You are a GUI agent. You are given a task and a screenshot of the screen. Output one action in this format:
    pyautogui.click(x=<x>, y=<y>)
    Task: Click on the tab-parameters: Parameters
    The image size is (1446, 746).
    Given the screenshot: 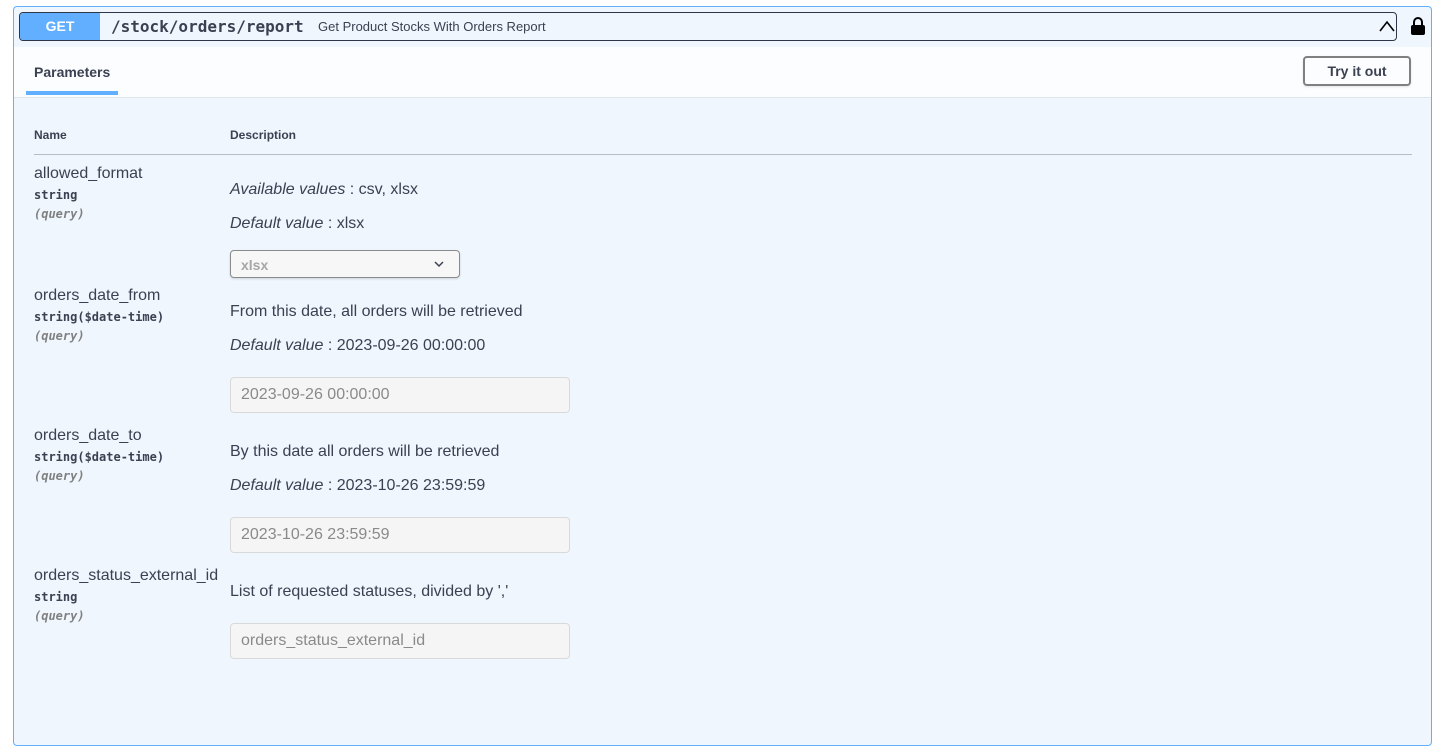 What is the action you would take?
    pyautogui.click(x=72, y=71)
    